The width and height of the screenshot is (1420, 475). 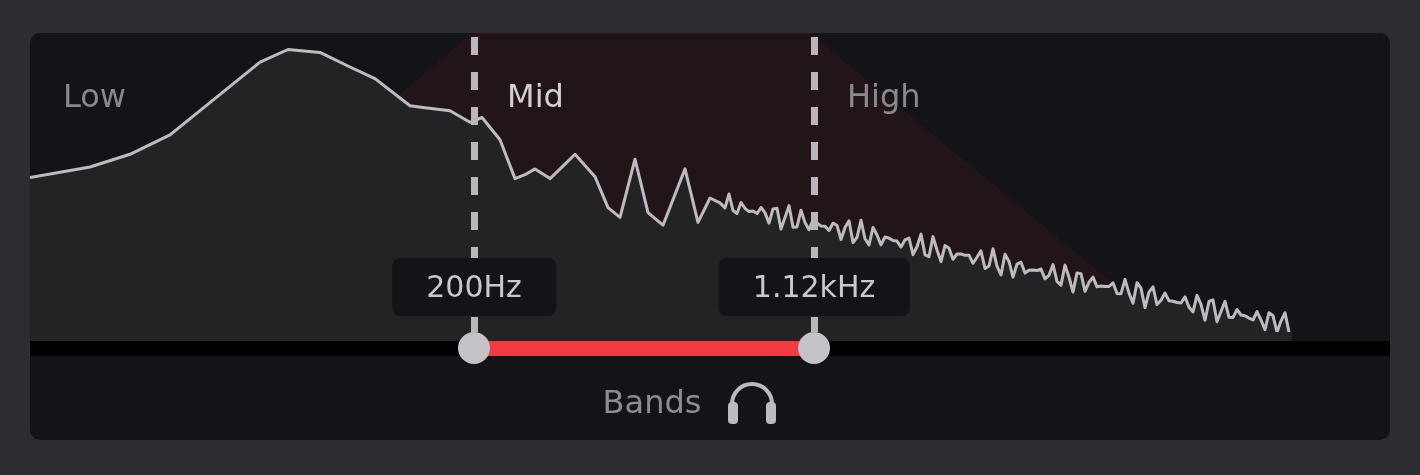 What do you see at coordinates (94, 96) in the screenshot?
I see `band-label: Low` at bounding box center [94, 96].